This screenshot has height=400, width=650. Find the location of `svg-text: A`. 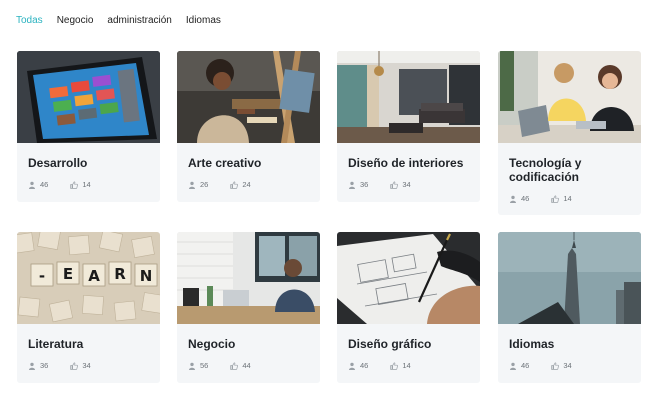

svg-text: A is located at coordinates (94, 276).